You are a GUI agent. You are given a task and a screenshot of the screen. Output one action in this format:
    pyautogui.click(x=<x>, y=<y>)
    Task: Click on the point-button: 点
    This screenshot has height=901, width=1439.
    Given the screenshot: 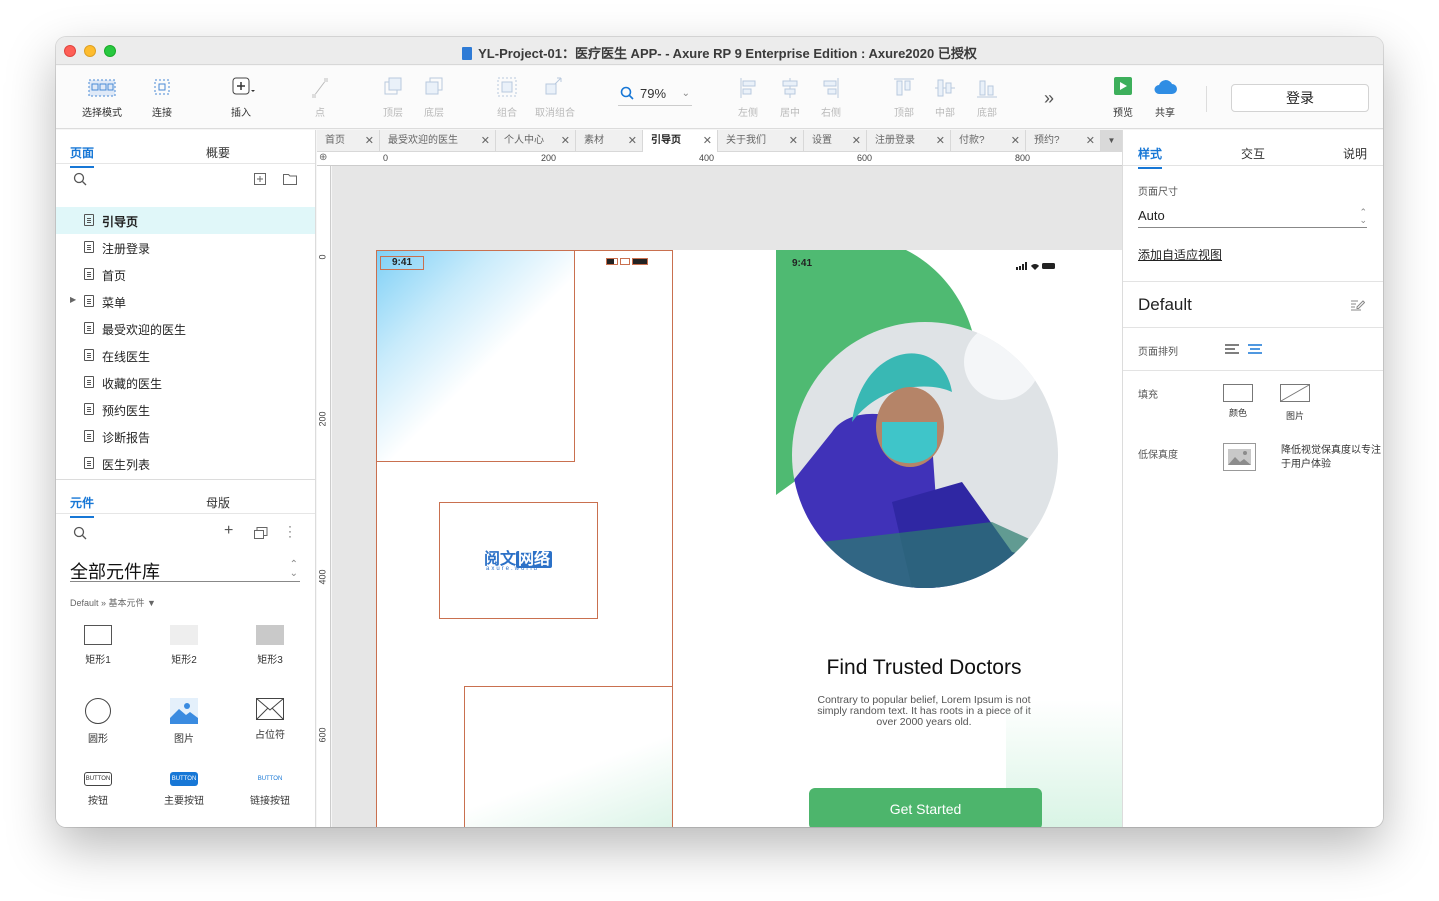 What is the action you would take?
    pyautogui.click(x=320, y=97)
    